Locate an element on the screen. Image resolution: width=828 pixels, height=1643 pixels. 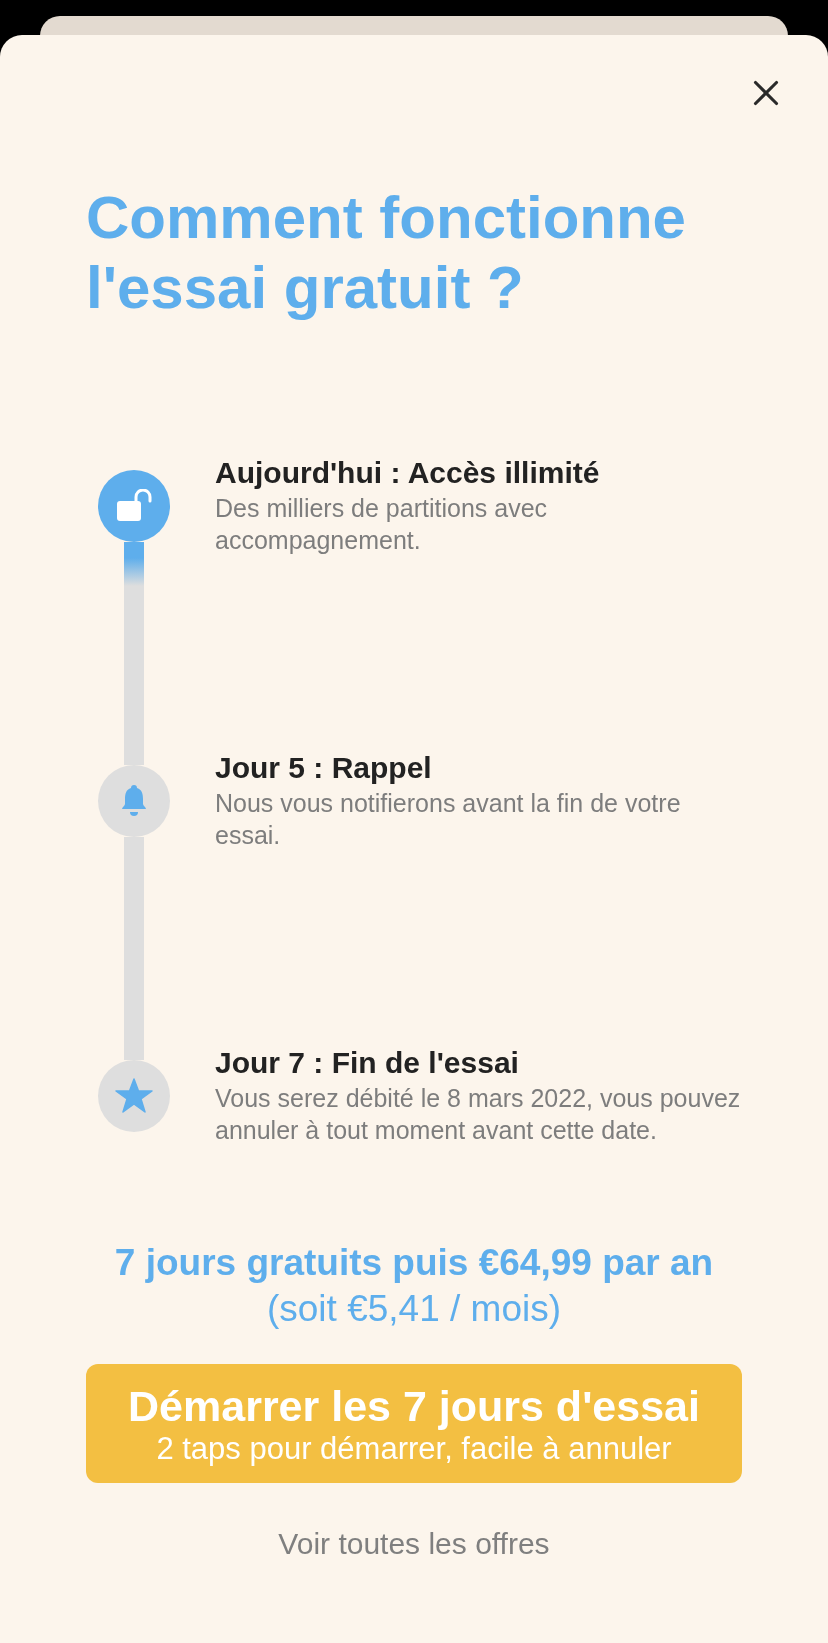
star-icon is located at coordinates (134, 1096).